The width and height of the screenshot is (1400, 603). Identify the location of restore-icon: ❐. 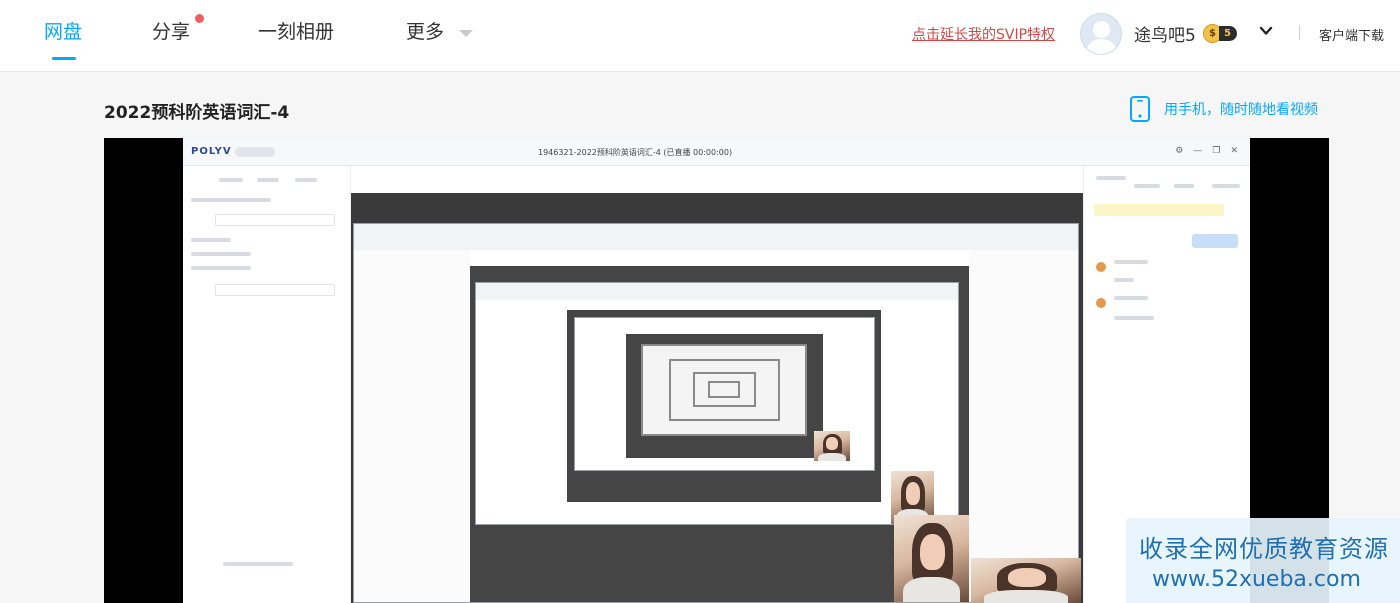
(1216, 151).